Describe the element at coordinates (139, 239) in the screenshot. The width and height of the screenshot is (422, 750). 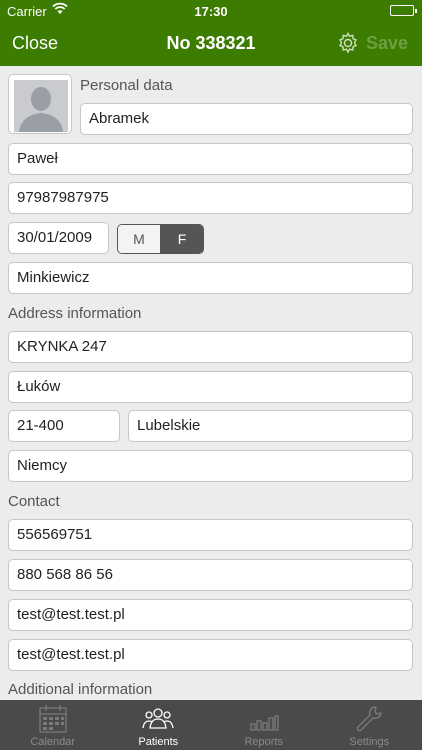
I see `gender-option-m: M` at that location.